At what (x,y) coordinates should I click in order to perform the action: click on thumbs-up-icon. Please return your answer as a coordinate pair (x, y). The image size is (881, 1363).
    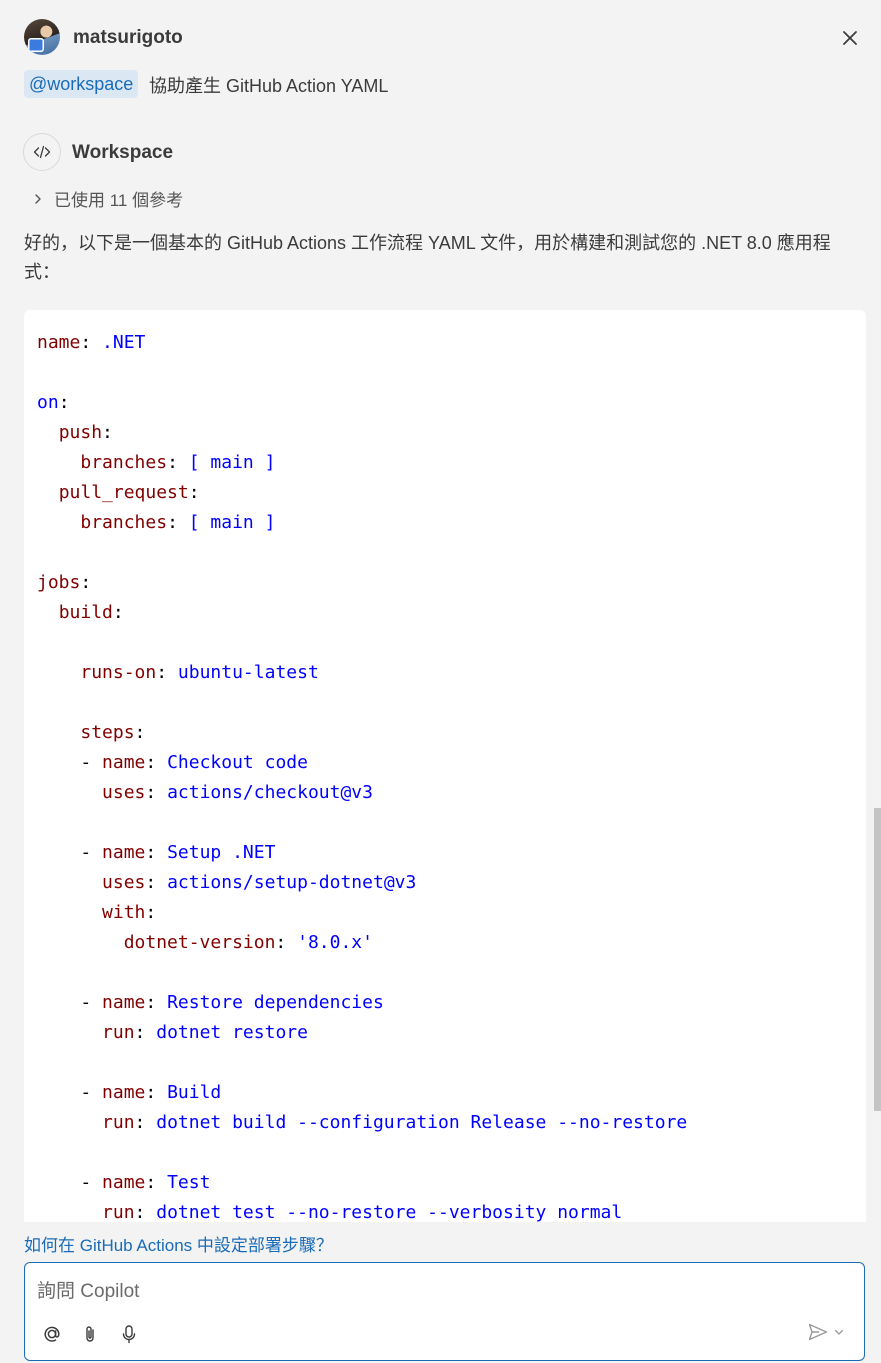
    Looking at the image, I should click on (36, 45).